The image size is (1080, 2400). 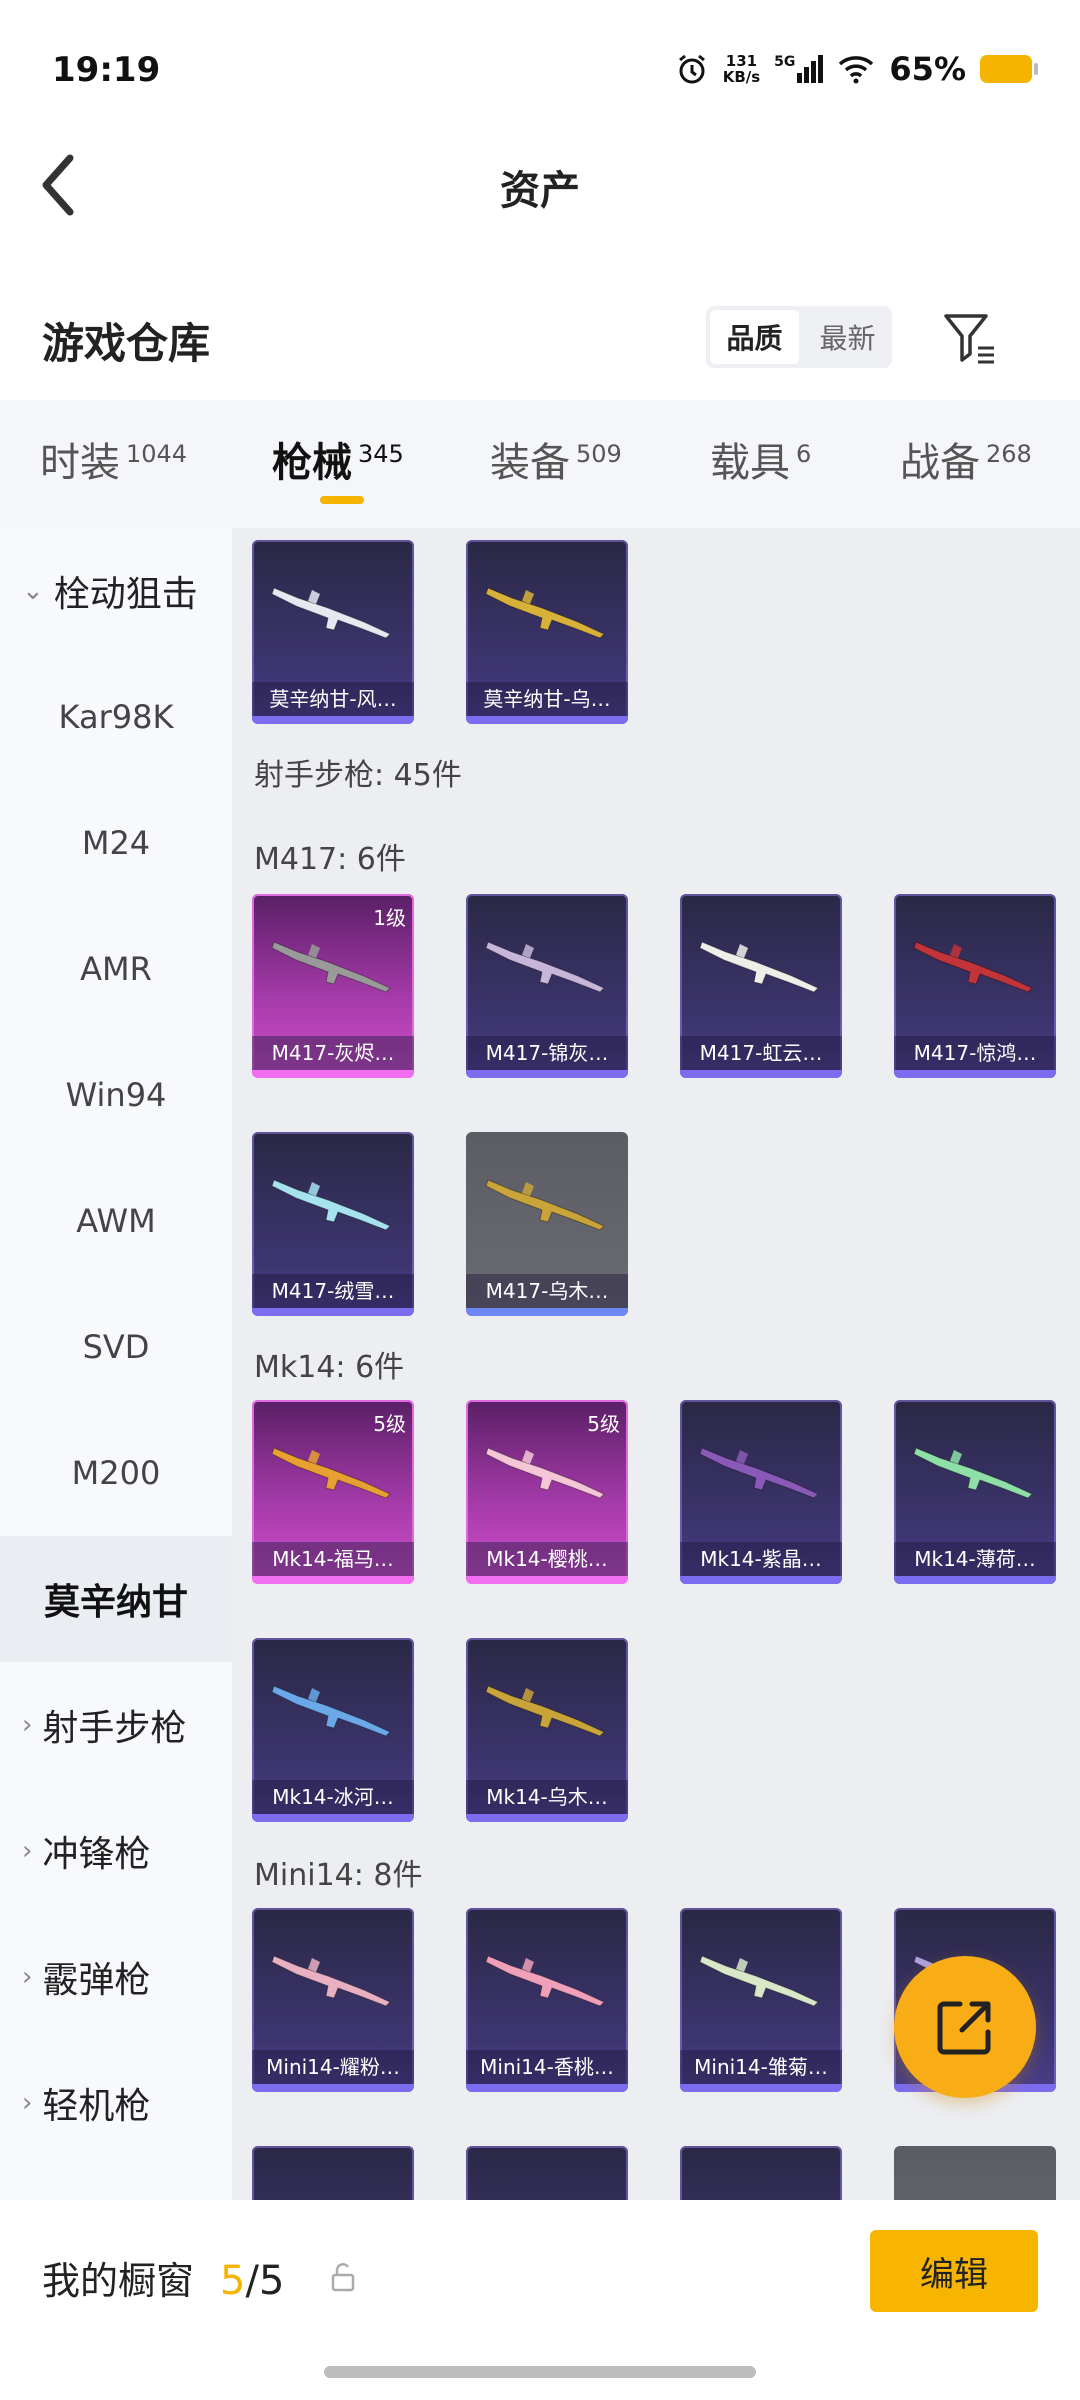 I want to click on sort-toggle: 品质 最新, so click(x=799, y=337).